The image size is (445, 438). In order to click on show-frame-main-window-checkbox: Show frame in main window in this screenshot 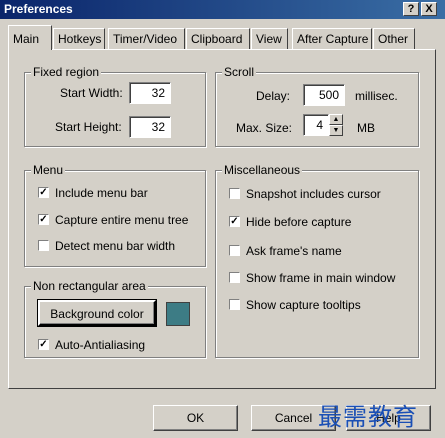, I will do `click(312, 278)`.